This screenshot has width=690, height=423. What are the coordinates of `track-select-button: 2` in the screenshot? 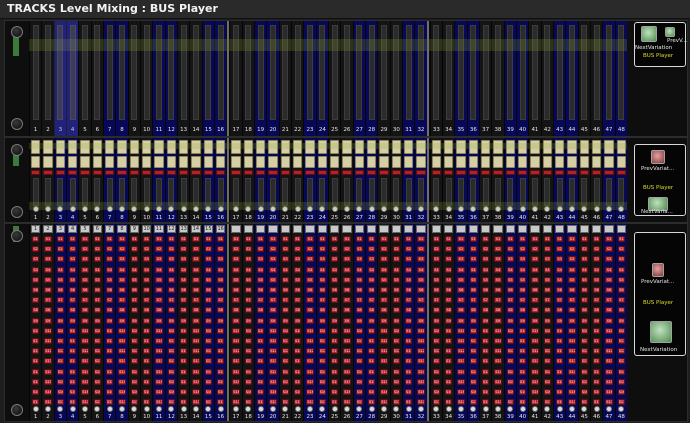 It's located at (48, 229).